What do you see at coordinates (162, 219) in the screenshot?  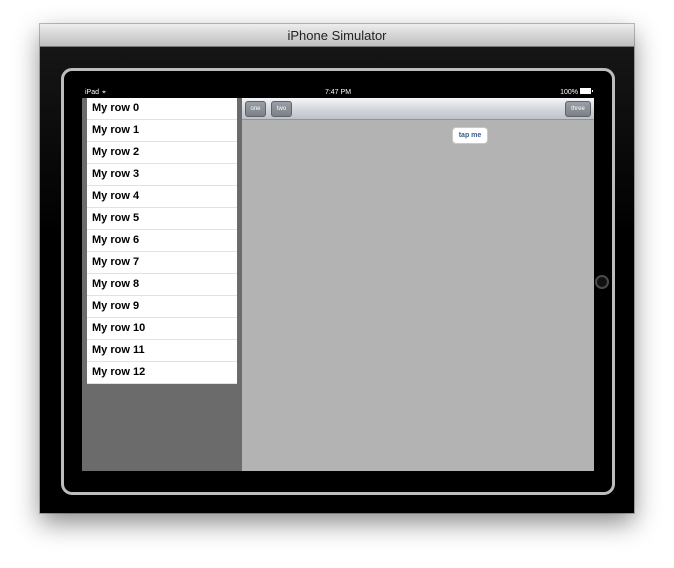 I see `table-row: My row 5` at bounding box center [162, 219].